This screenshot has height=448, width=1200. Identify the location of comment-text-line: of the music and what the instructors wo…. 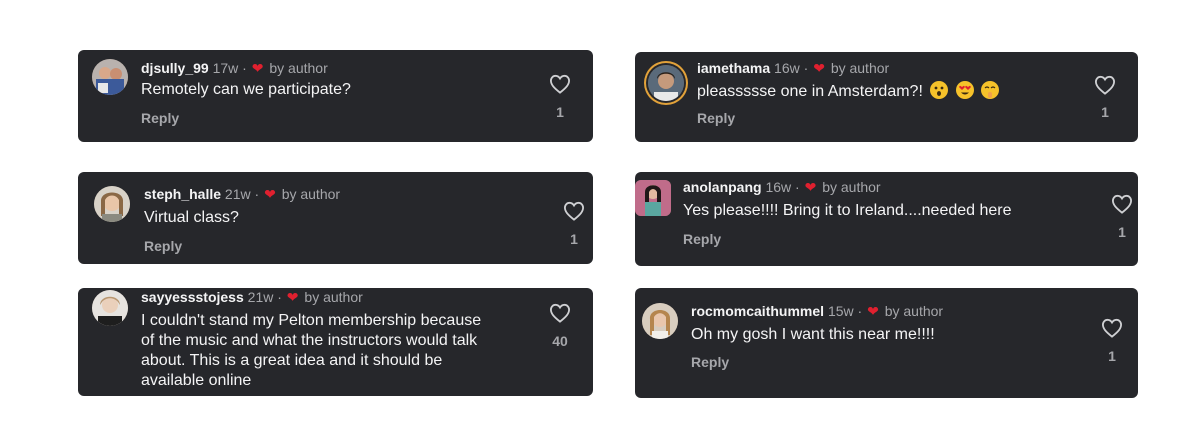
(309, 340).